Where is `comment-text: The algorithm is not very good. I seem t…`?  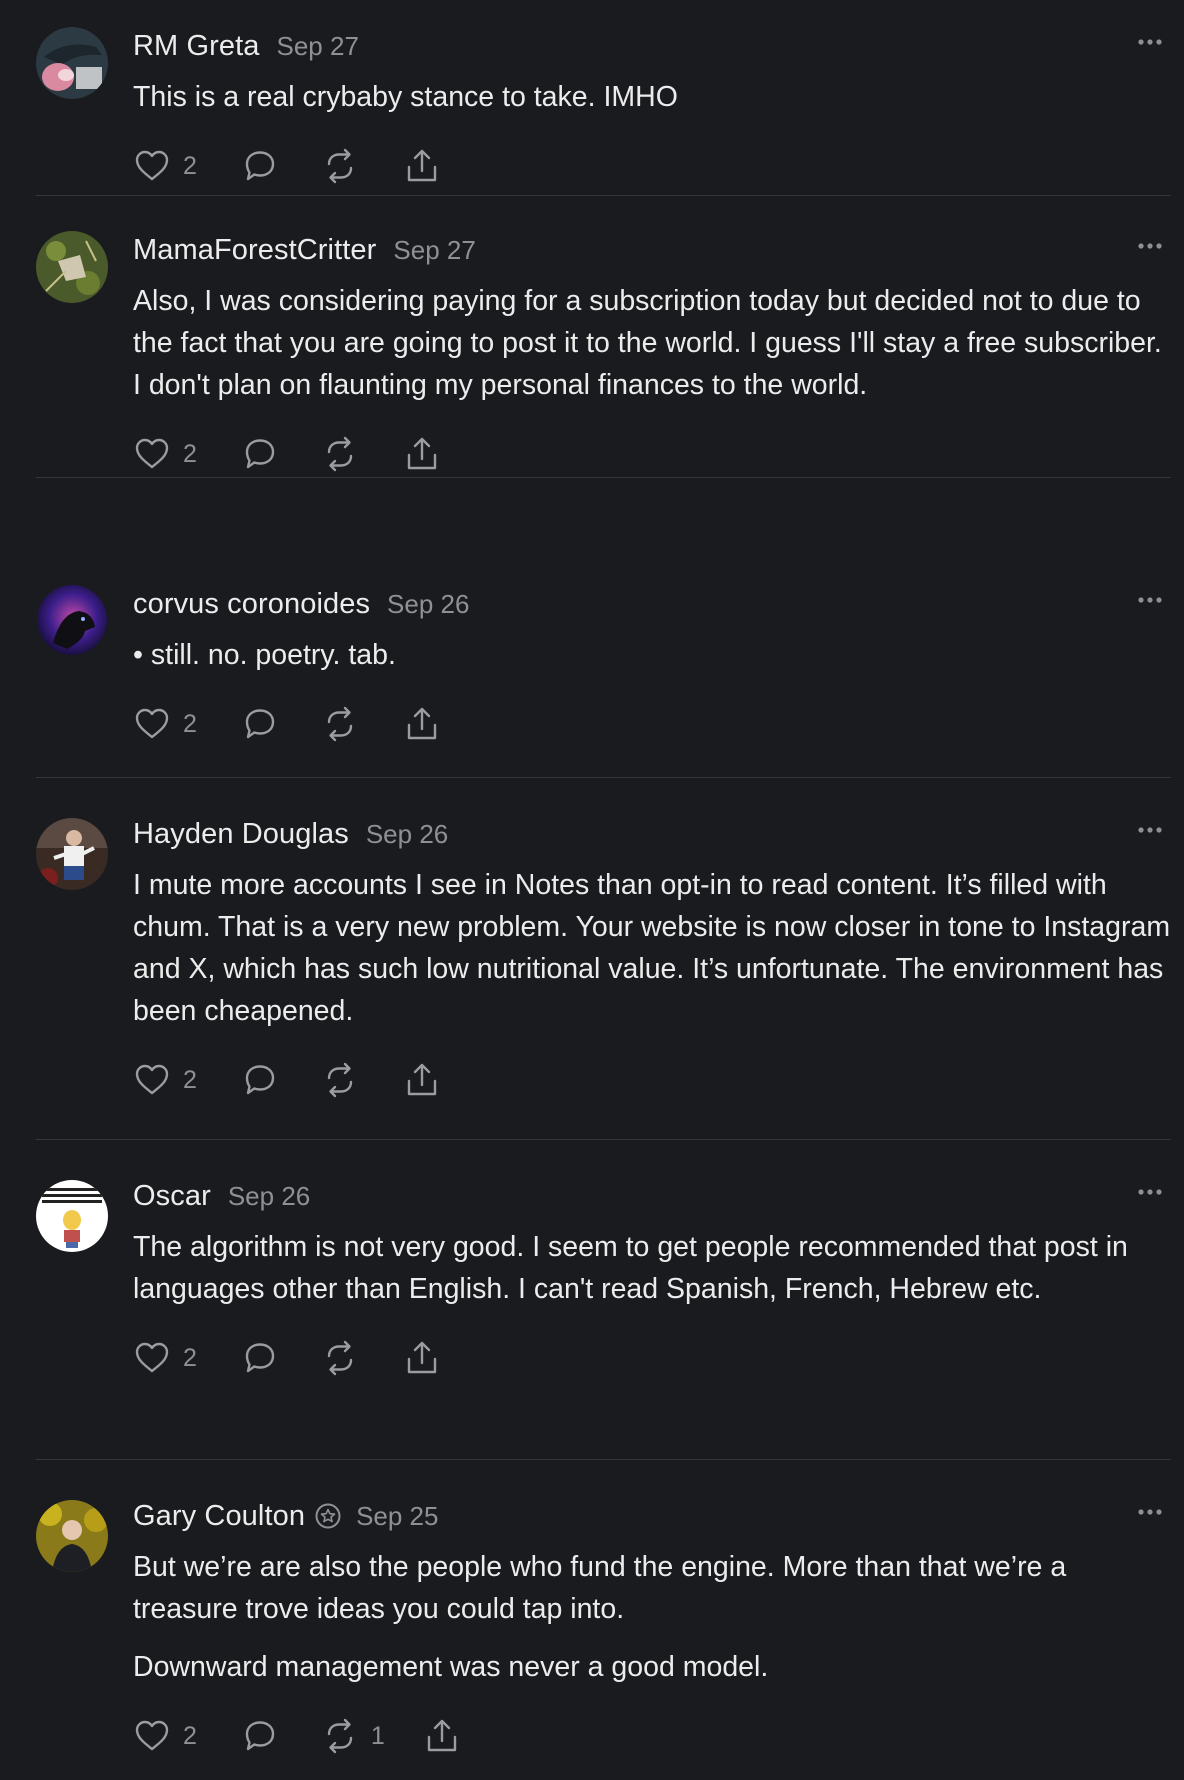 comment-text: The algorithm is not very good. I seem t… is located at coordinates (630, 1268).